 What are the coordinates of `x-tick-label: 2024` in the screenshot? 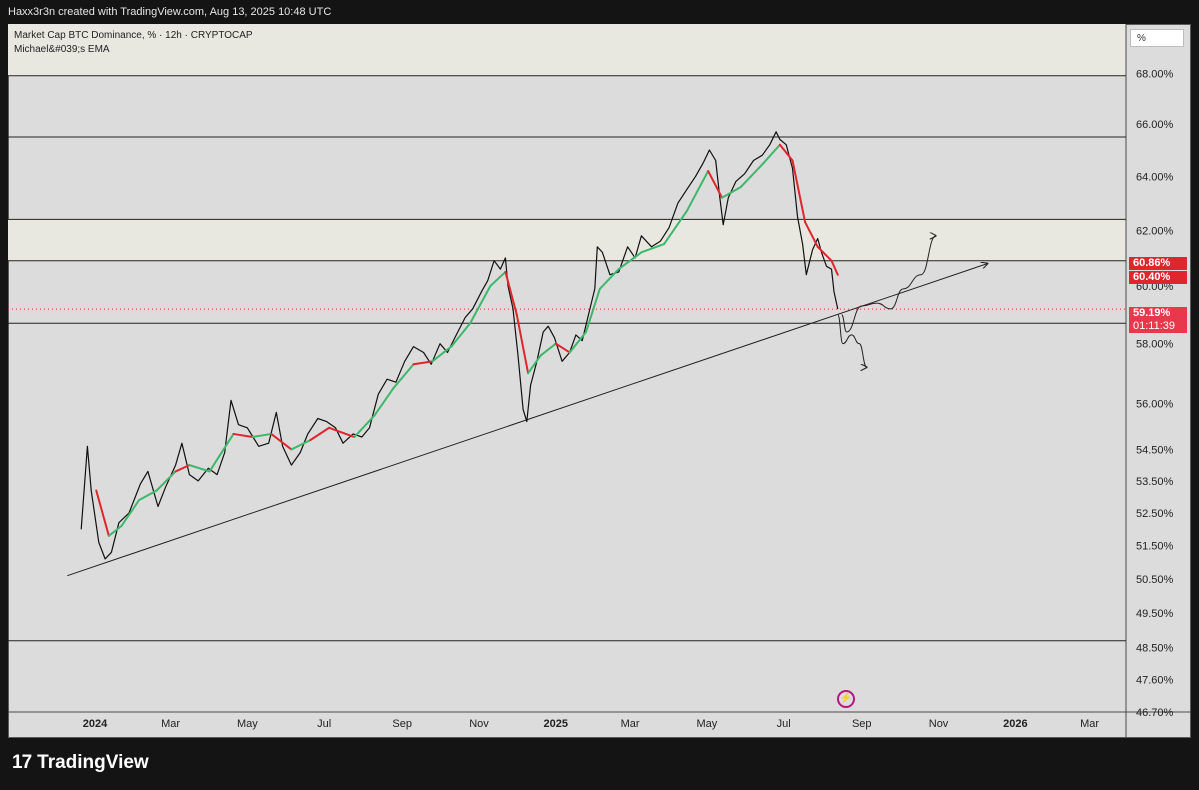 It's located at (95, 724).